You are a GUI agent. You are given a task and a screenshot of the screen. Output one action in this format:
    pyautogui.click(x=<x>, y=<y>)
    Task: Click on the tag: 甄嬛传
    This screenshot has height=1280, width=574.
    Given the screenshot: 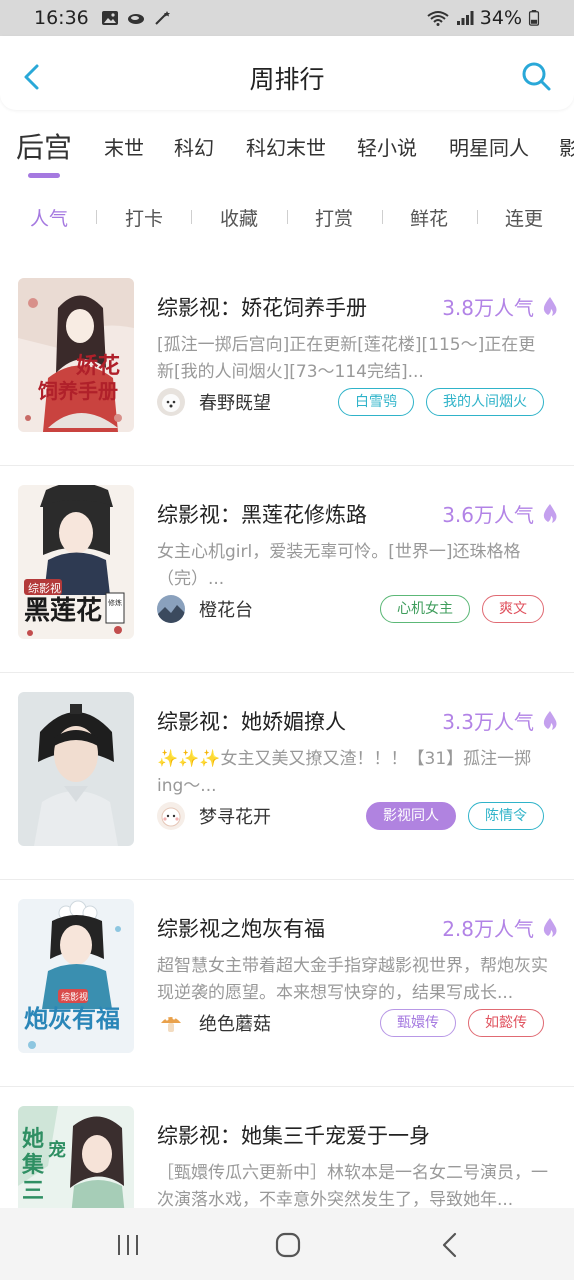 What is the action you would take?
    pyautogui.click(x=418, y=1023)
    